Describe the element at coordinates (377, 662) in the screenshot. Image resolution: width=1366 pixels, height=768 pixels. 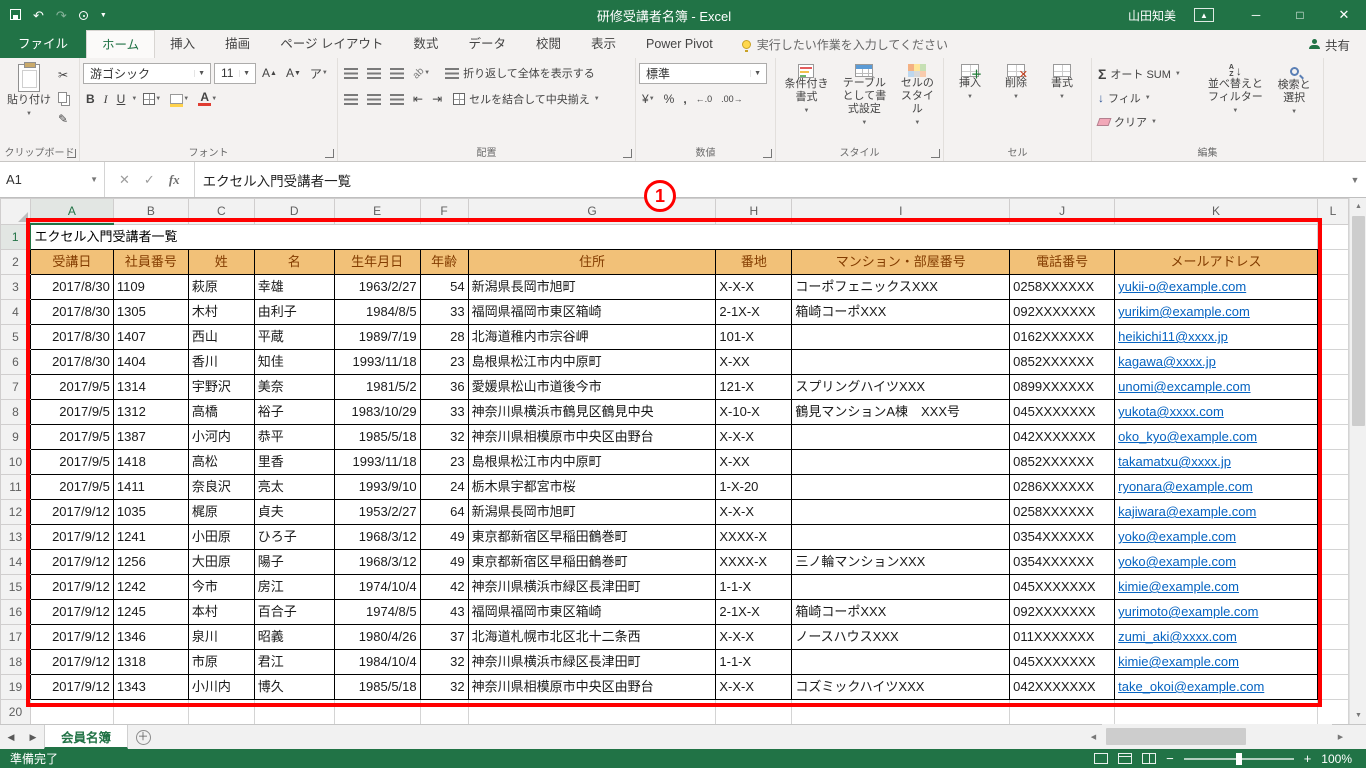
I see `cell: 1984/10/4` at that location.